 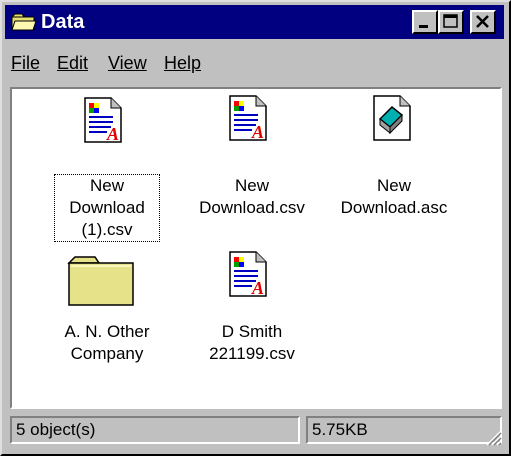 I want to click on minimize-button, so click(x=425, y=22).